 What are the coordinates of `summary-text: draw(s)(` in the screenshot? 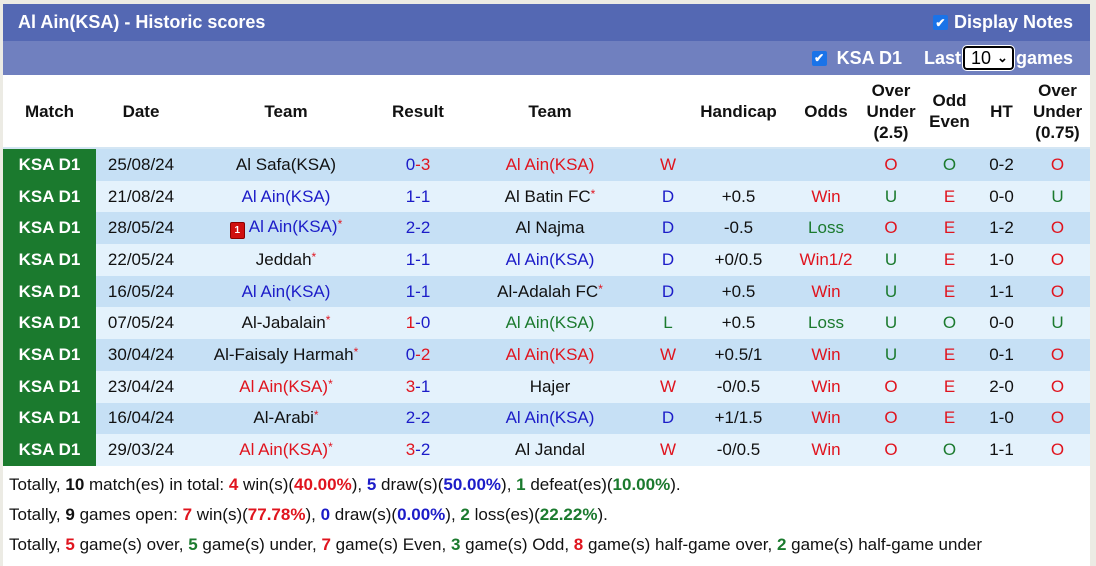 It's located at (364, 514).